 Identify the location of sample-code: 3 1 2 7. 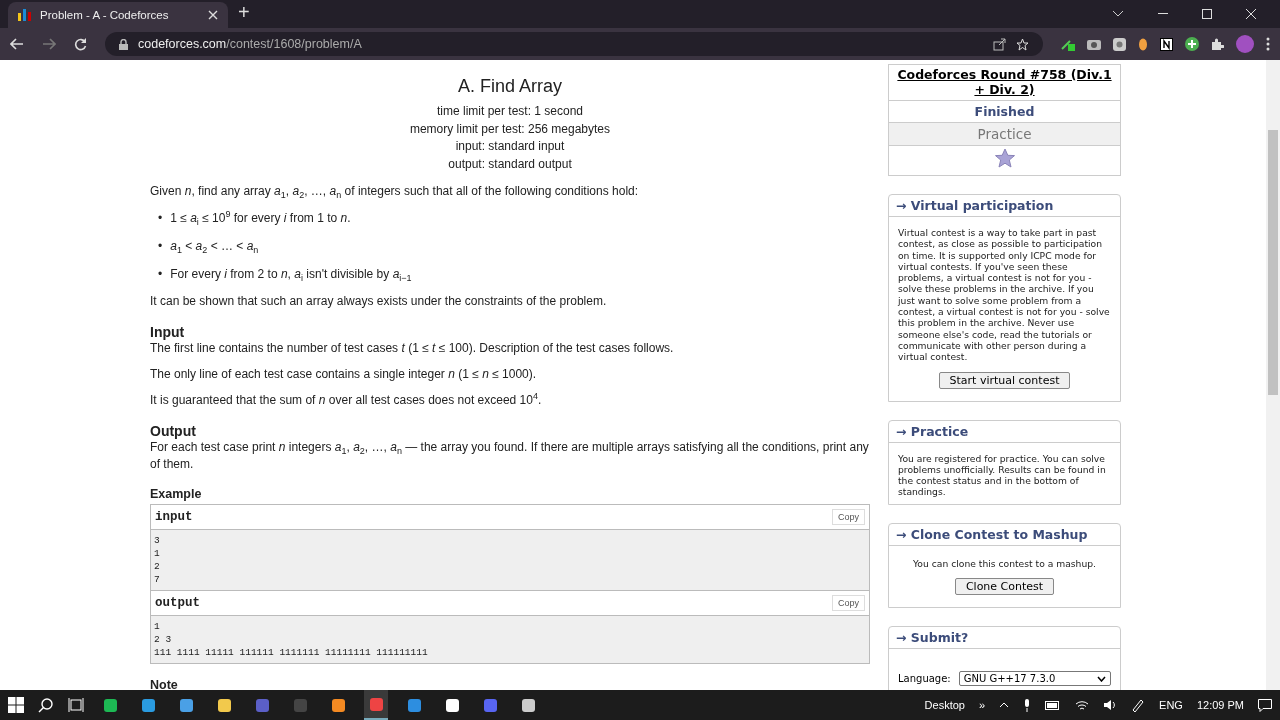
(510, 560).